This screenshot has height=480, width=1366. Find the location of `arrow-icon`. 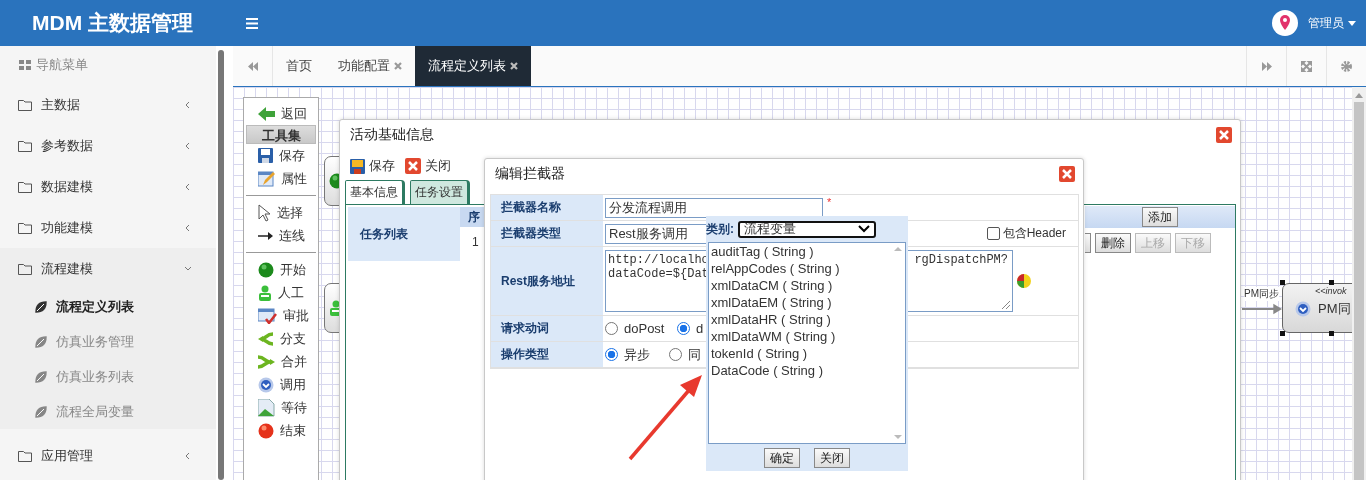

arrow-icon is located at coordinates (265, 235).